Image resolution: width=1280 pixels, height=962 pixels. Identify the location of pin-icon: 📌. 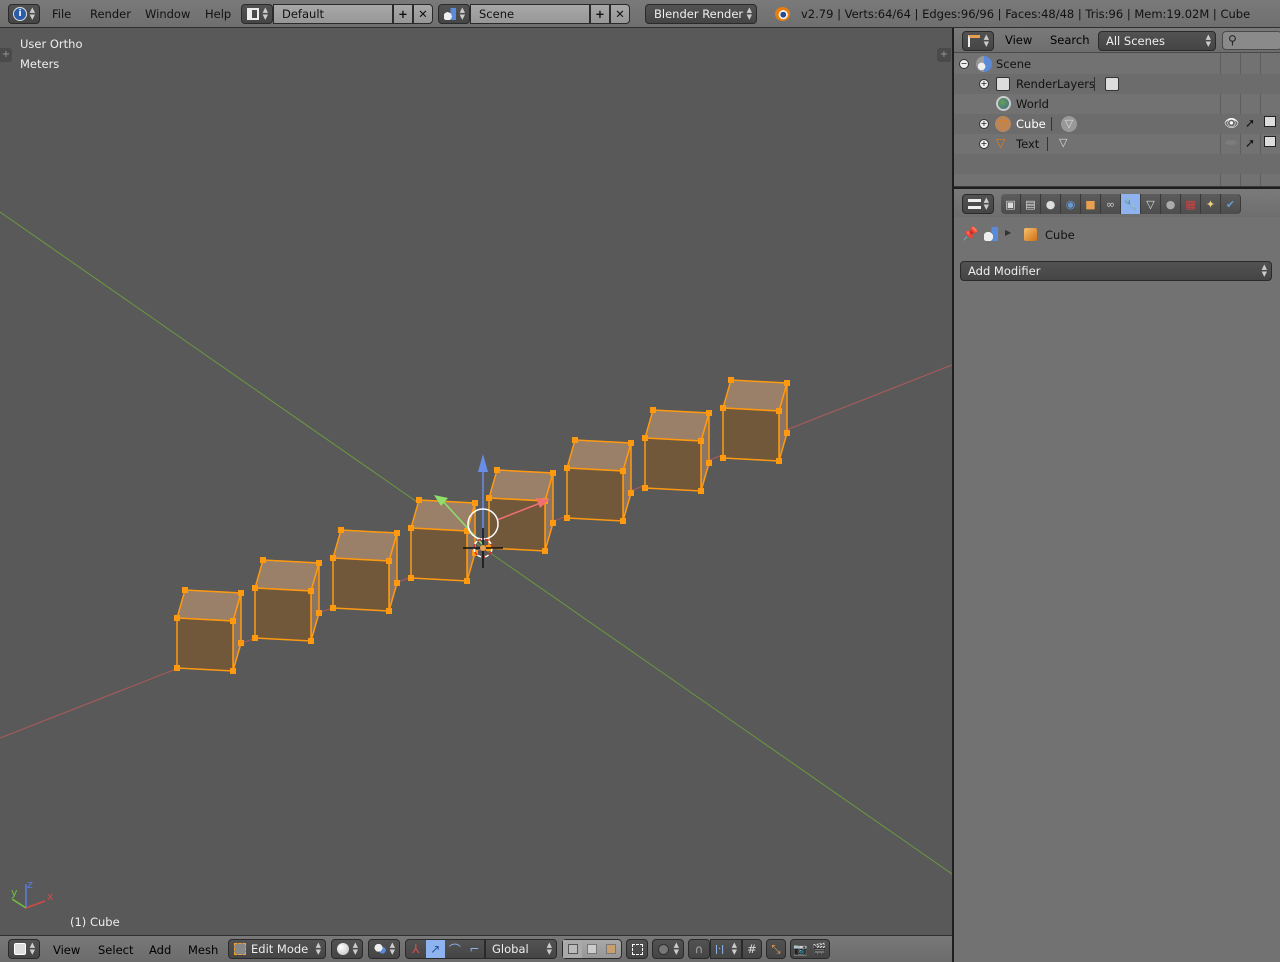
(970, 234).